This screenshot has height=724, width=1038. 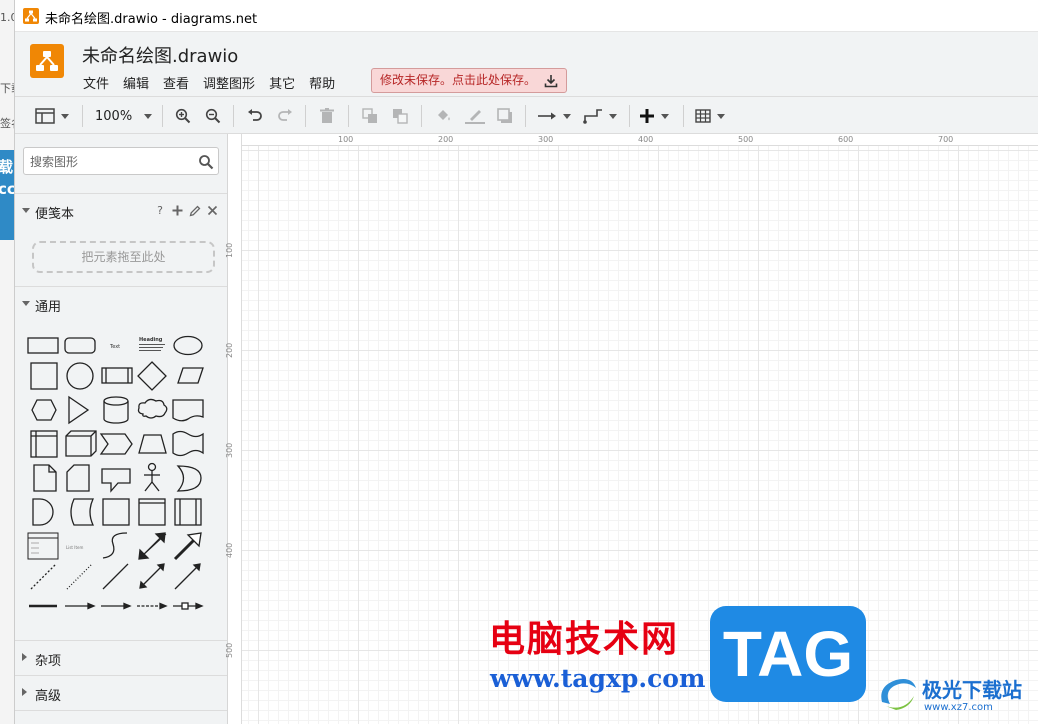 What do you see at coordinates (187, 546) in the screenshot?
I see `shape-arrow` at bounding box center [187, 546].